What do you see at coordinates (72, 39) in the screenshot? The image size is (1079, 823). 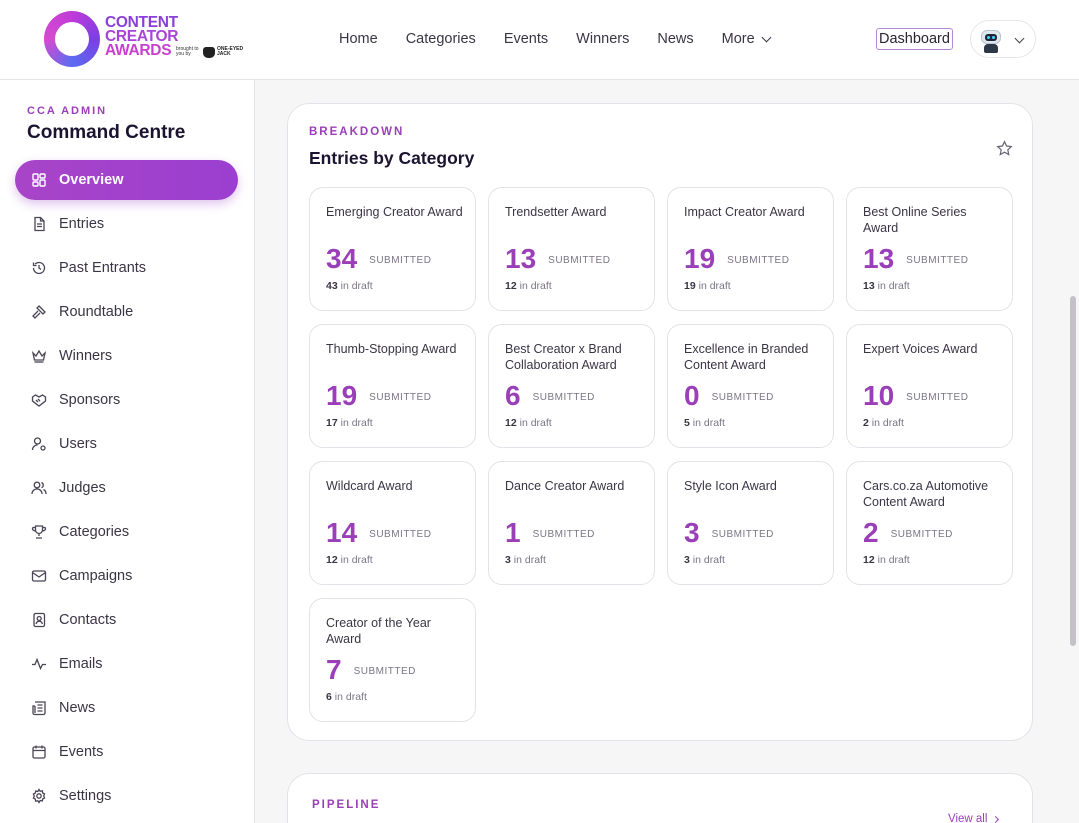 I see `logo-ring-icon` at bounding box center [72, 39].